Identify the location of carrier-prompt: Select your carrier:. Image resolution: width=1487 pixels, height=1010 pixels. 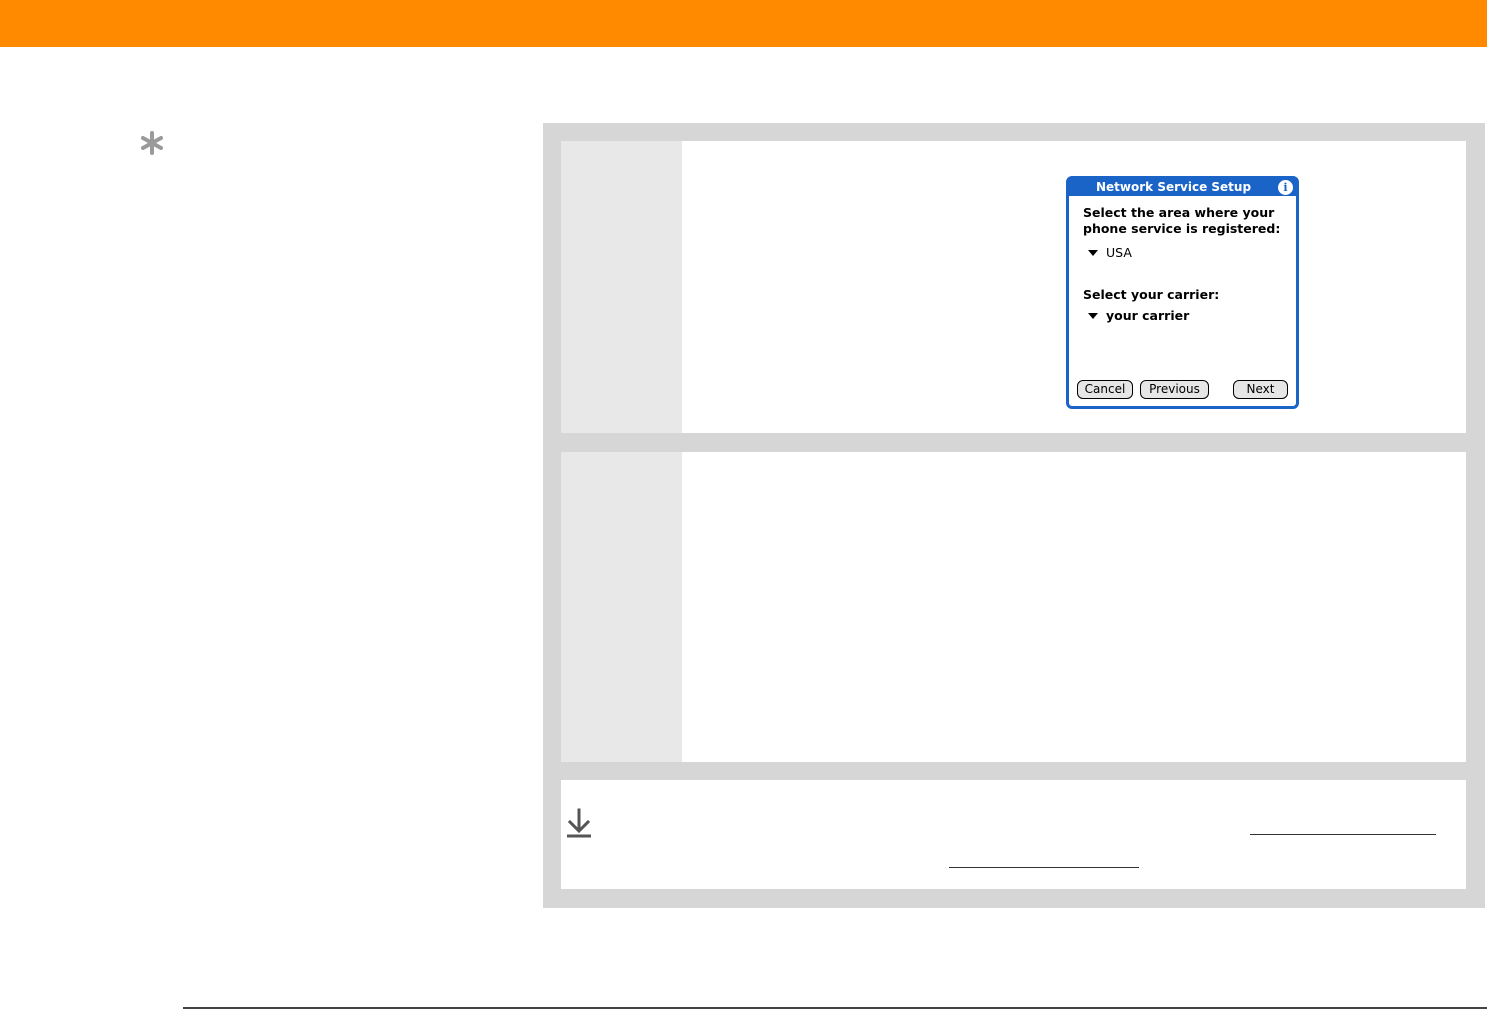
(1151, 294).